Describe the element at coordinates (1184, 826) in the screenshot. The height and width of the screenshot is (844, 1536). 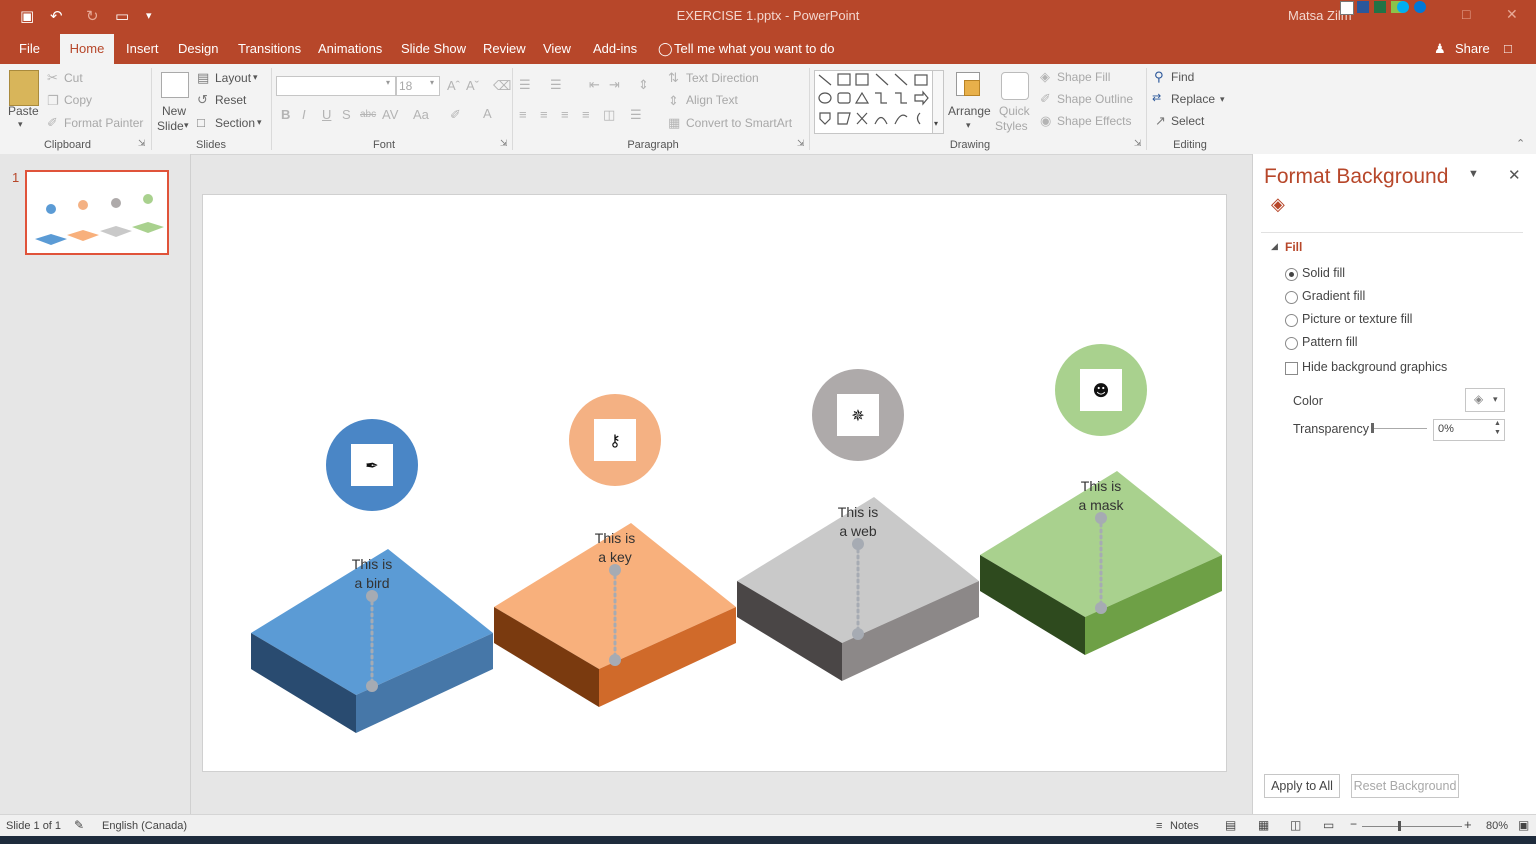
I see `notes-button: Notes` at that location.